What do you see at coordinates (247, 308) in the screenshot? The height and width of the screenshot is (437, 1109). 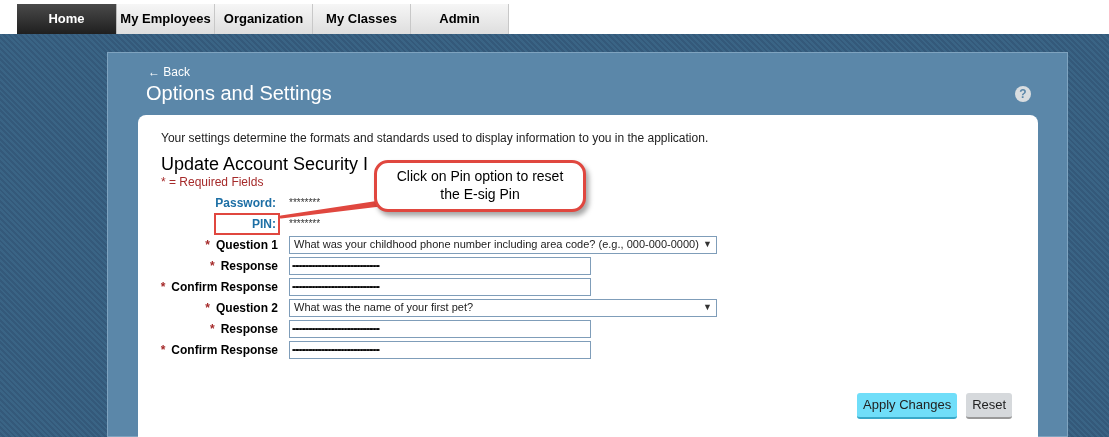 I see `field-label: Question 2` at bounding box center [247, 308].